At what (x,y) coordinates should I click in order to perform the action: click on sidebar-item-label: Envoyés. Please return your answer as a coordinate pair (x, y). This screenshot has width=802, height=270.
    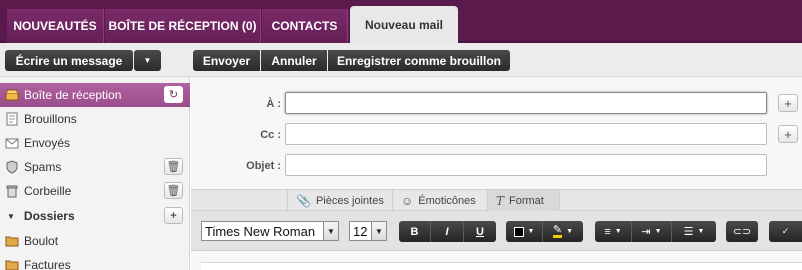
    Looking at the image, I should click on (47, 143).